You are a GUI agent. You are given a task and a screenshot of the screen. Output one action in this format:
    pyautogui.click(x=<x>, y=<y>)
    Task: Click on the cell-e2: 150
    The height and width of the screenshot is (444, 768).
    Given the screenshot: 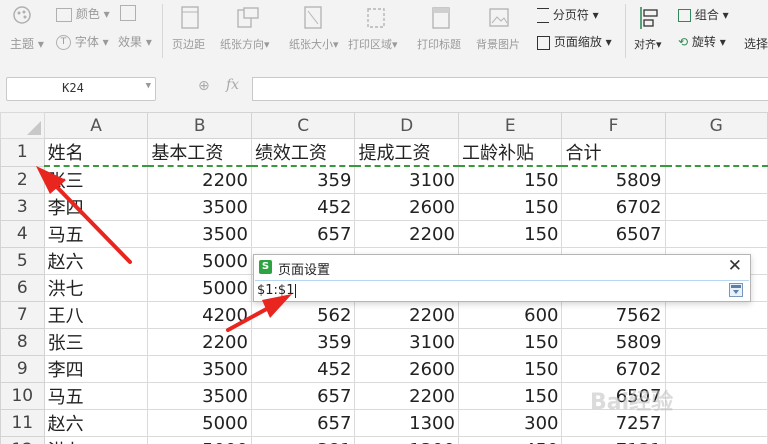 What is the action you would take?
    pyautogui.click(x=510, y=179)
    